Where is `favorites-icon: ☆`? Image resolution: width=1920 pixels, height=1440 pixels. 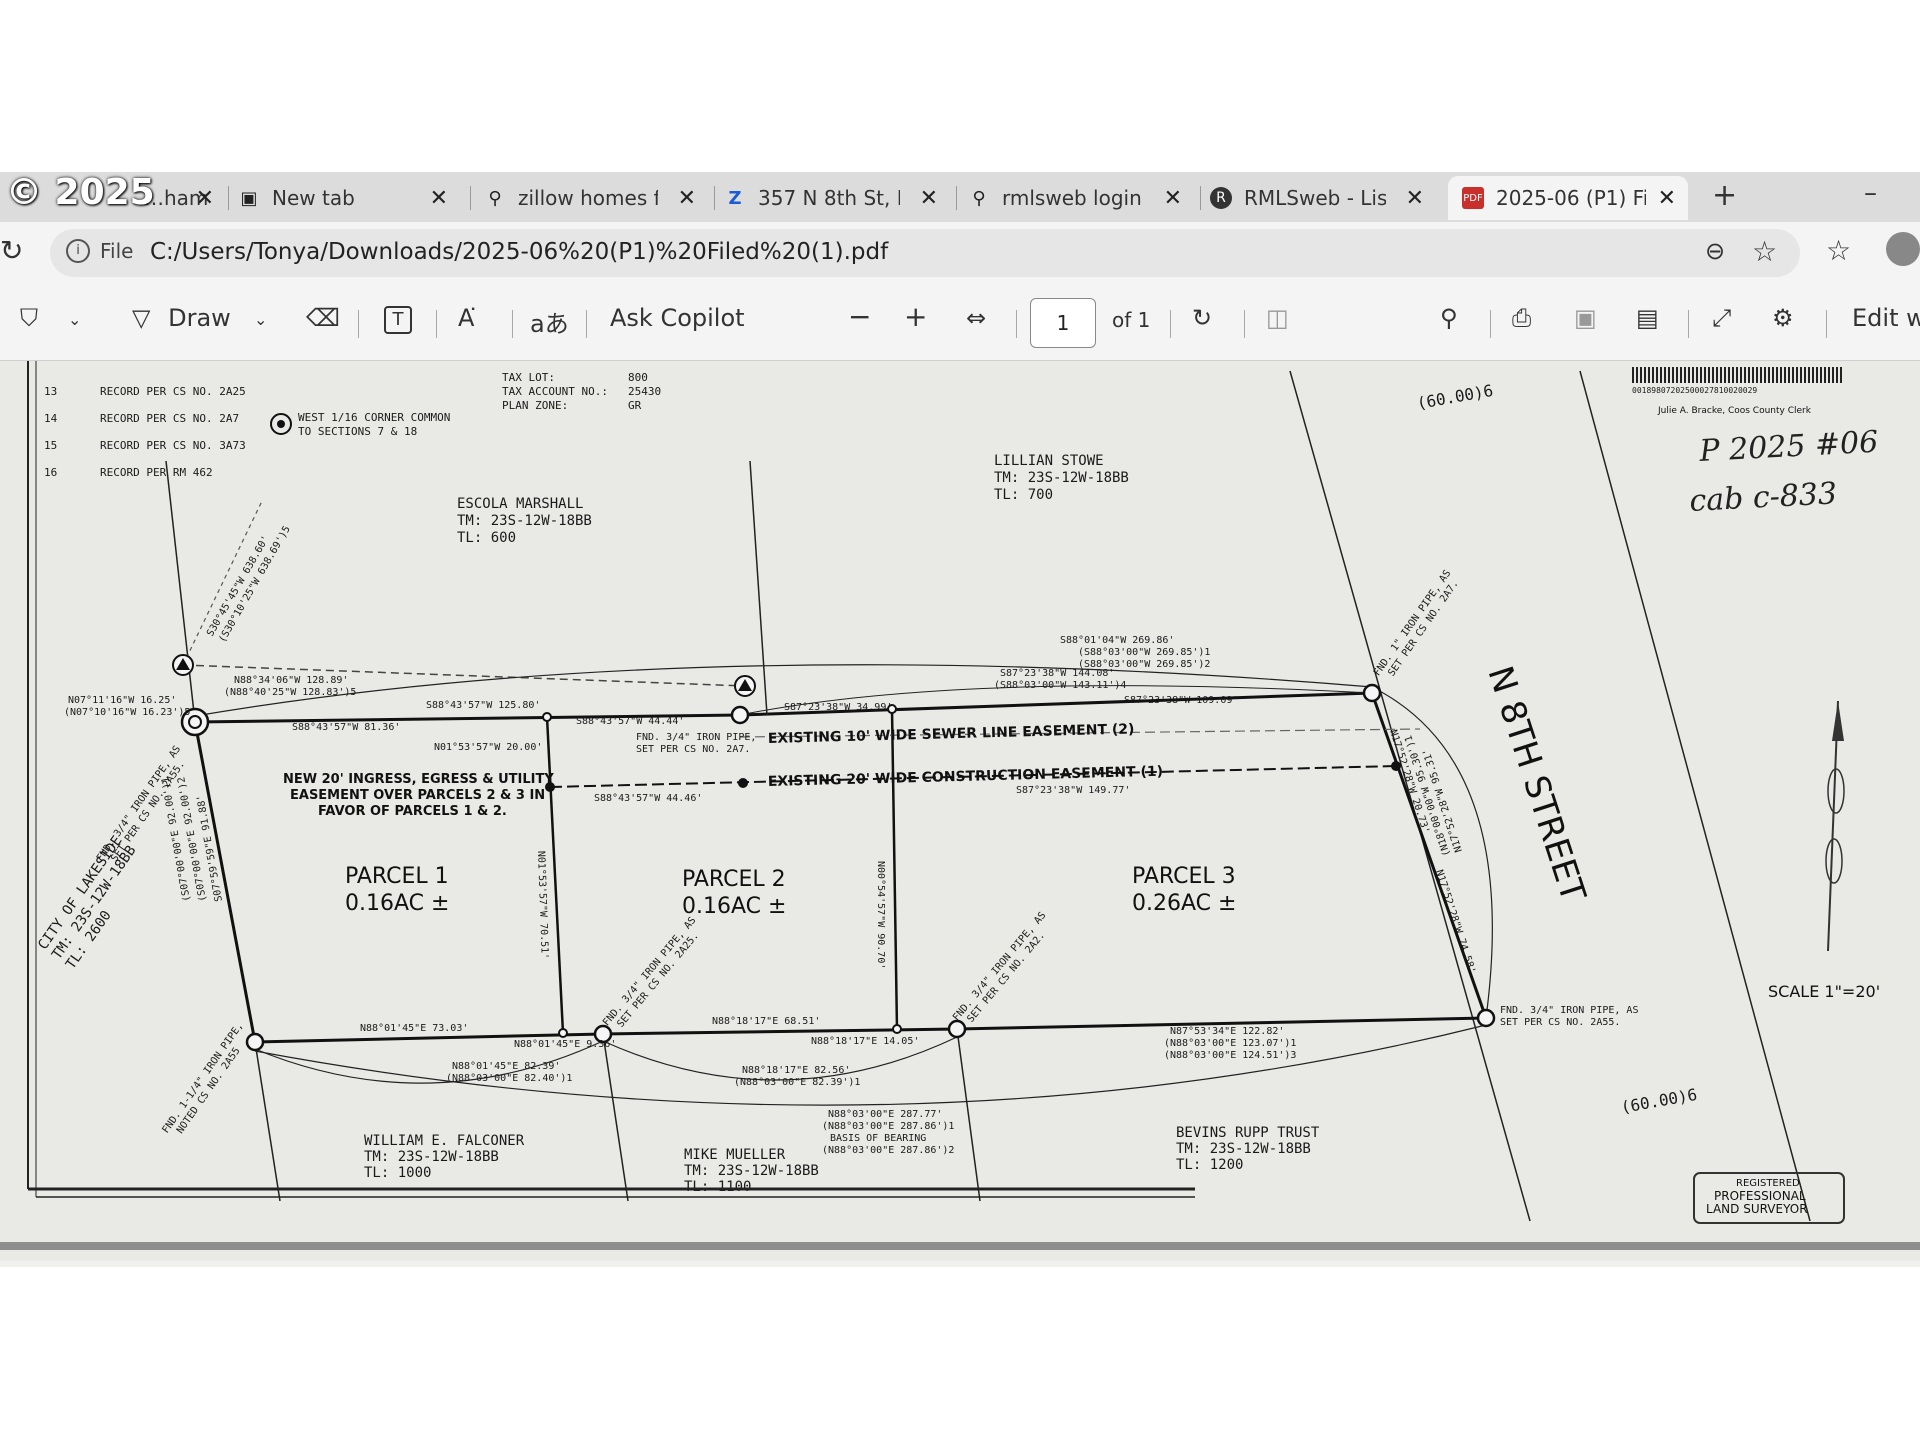 favorites-icon: ☆ is located at coordinates (1838, 250).